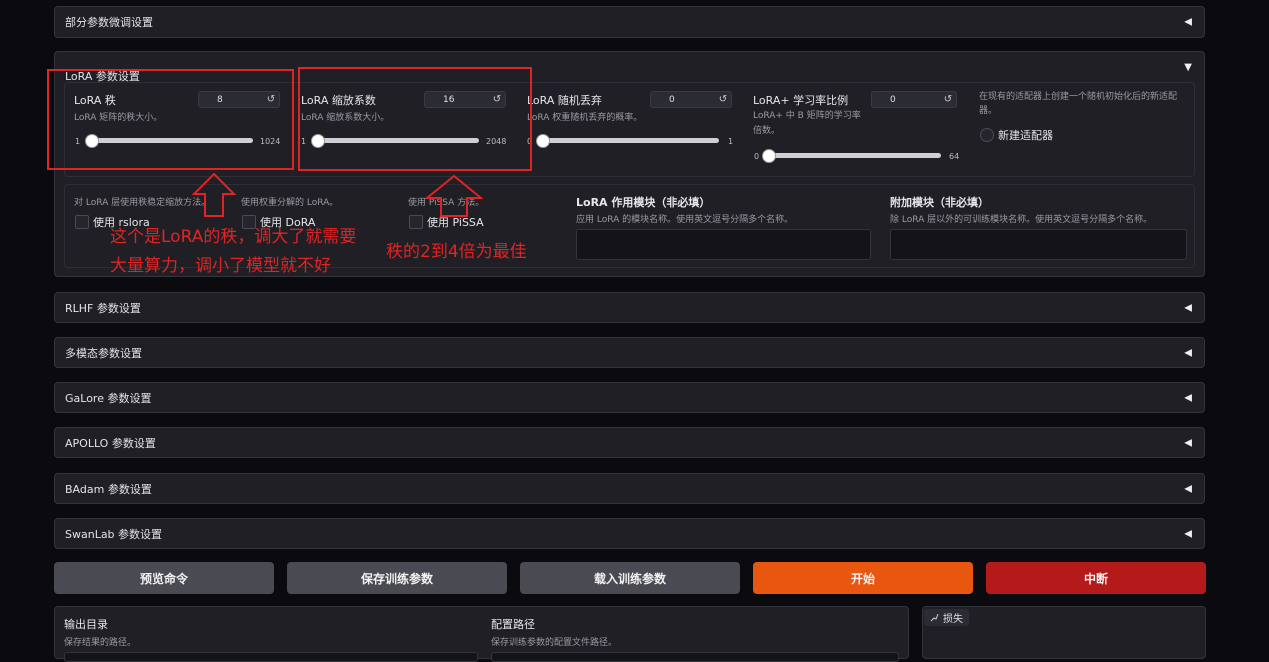 The width and height of the screenshot is (1269, 662). I want to click on additional-target-desc: 除 LoRA 层以外的可训练模块名称。使用英文逗号分隔多个名称。, so click(1021, 220).